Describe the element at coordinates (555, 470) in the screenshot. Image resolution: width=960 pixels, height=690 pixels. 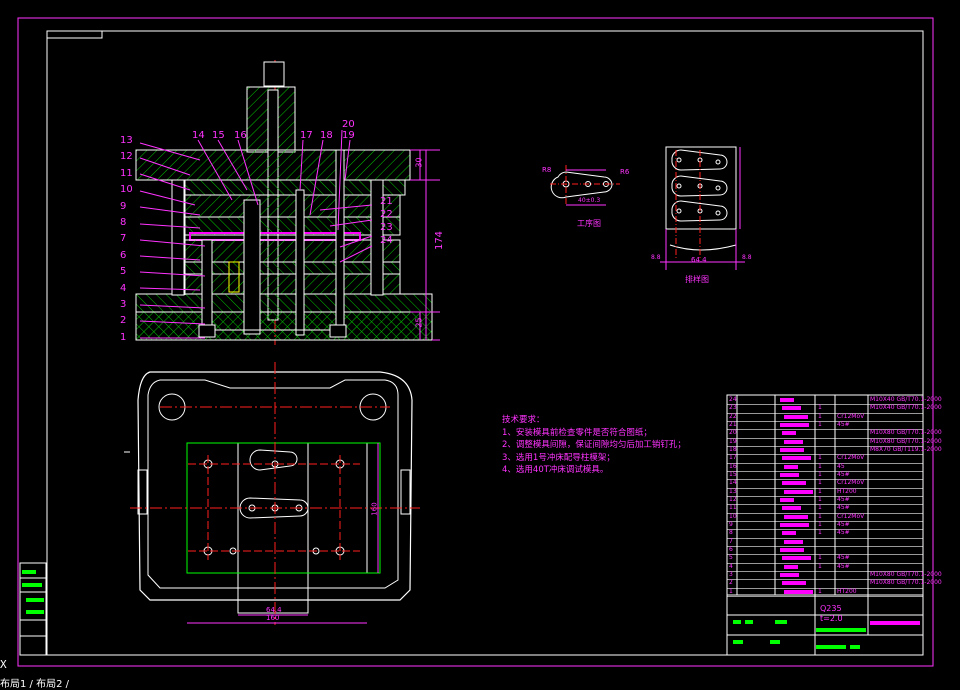
I see `tech-requirement-4: 4、选用40T冲床调试模具。` at that location.